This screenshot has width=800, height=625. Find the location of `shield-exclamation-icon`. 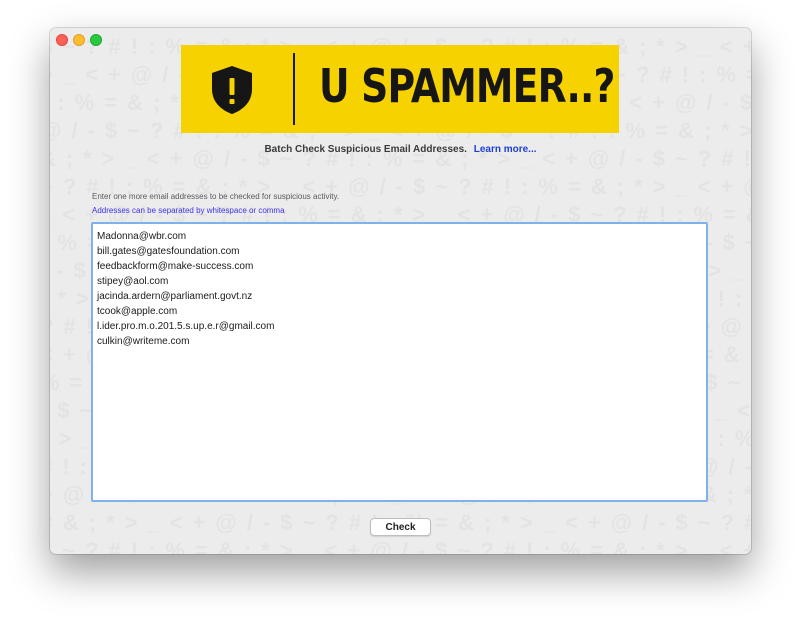

shield-exclamation-icon is located at coordinates (232, 90).